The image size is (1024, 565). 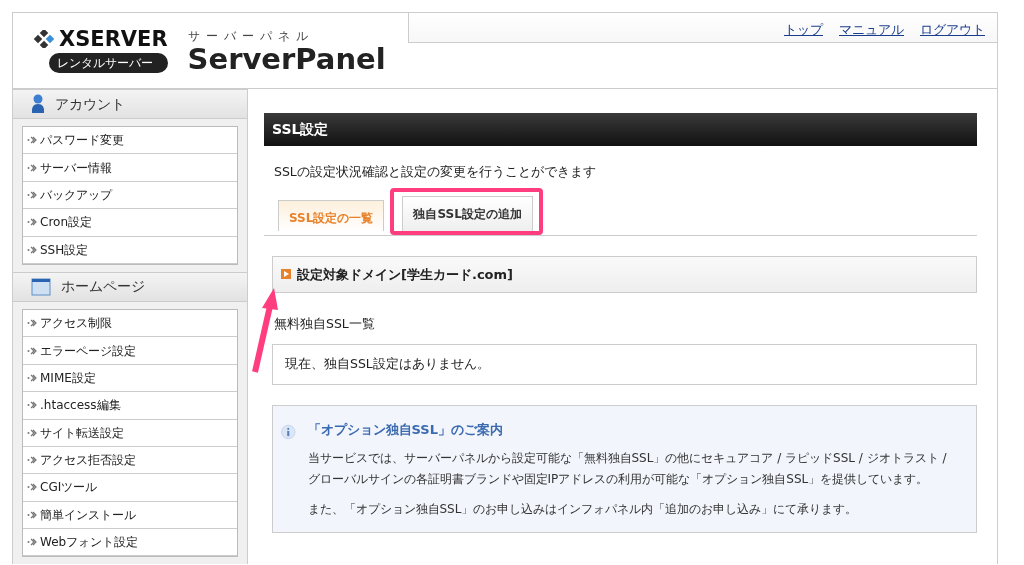 What do you see at coordinates (44, 39) in the screenshot?
I see `logo-icon` at bounding box center [44, 39].